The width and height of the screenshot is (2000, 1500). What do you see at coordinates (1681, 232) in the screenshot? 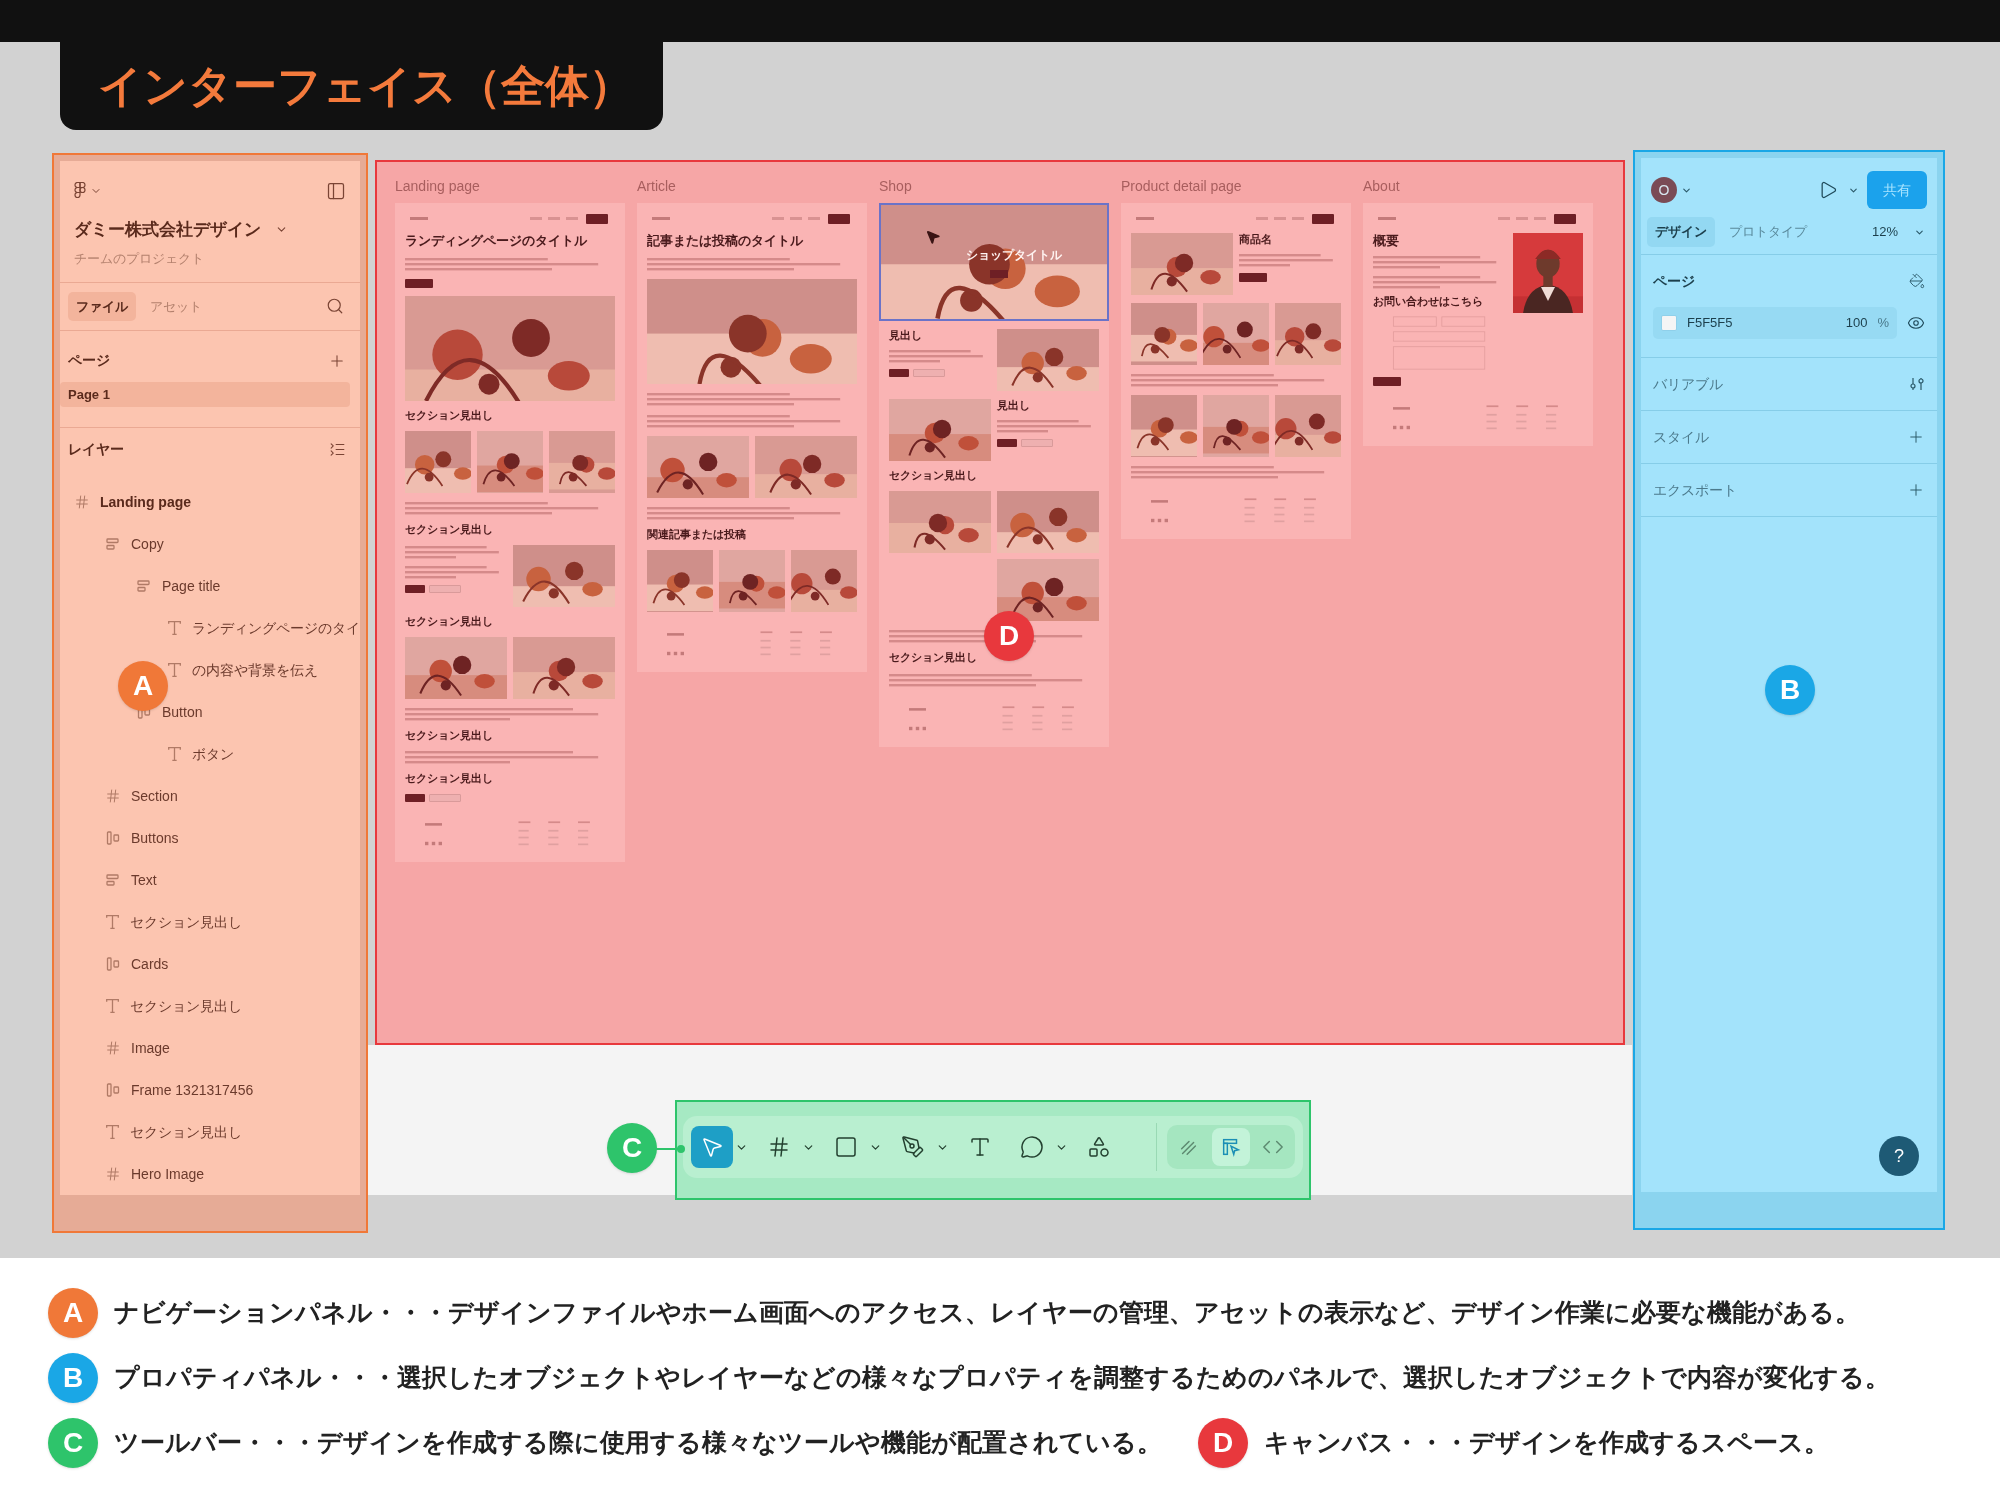
I see `panel-tab: デザイン` at bounding box center [1681, 232].